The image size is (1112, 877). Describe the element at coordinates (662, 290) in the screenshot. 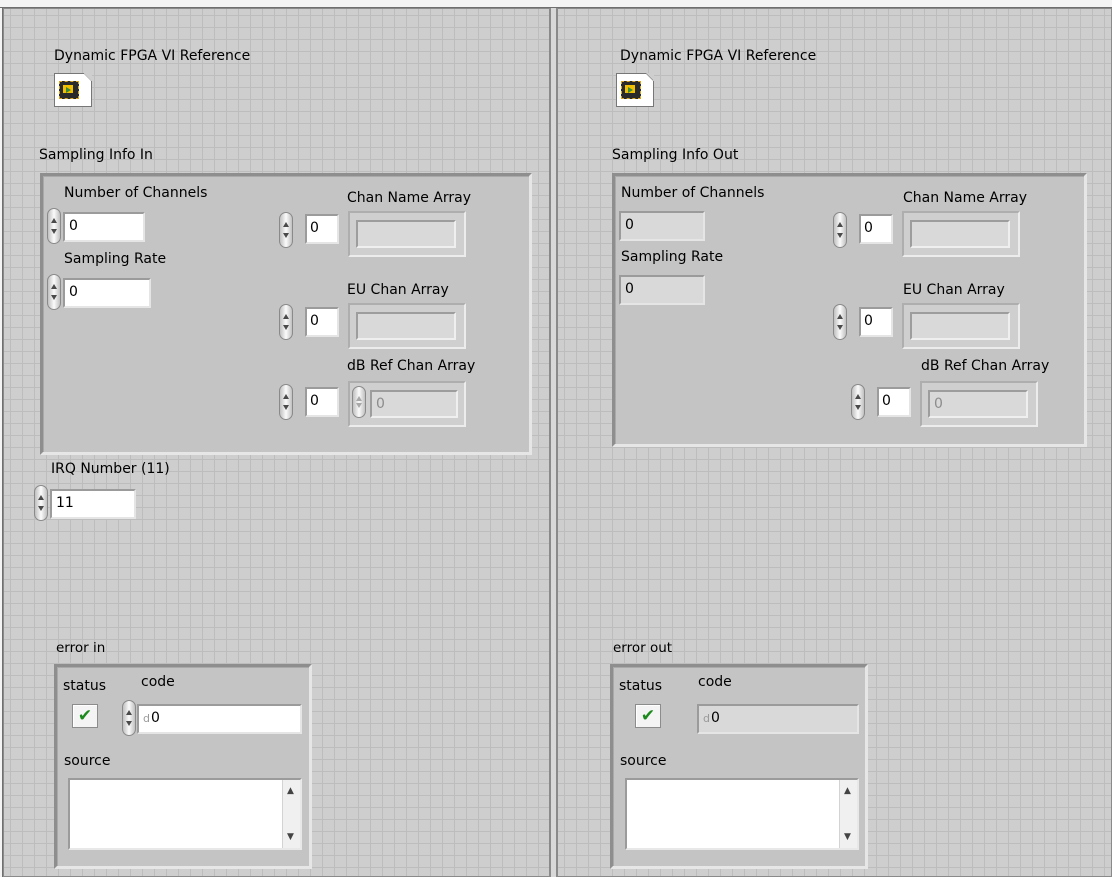

I see `sampling-rate-indicator: 0` at that location.